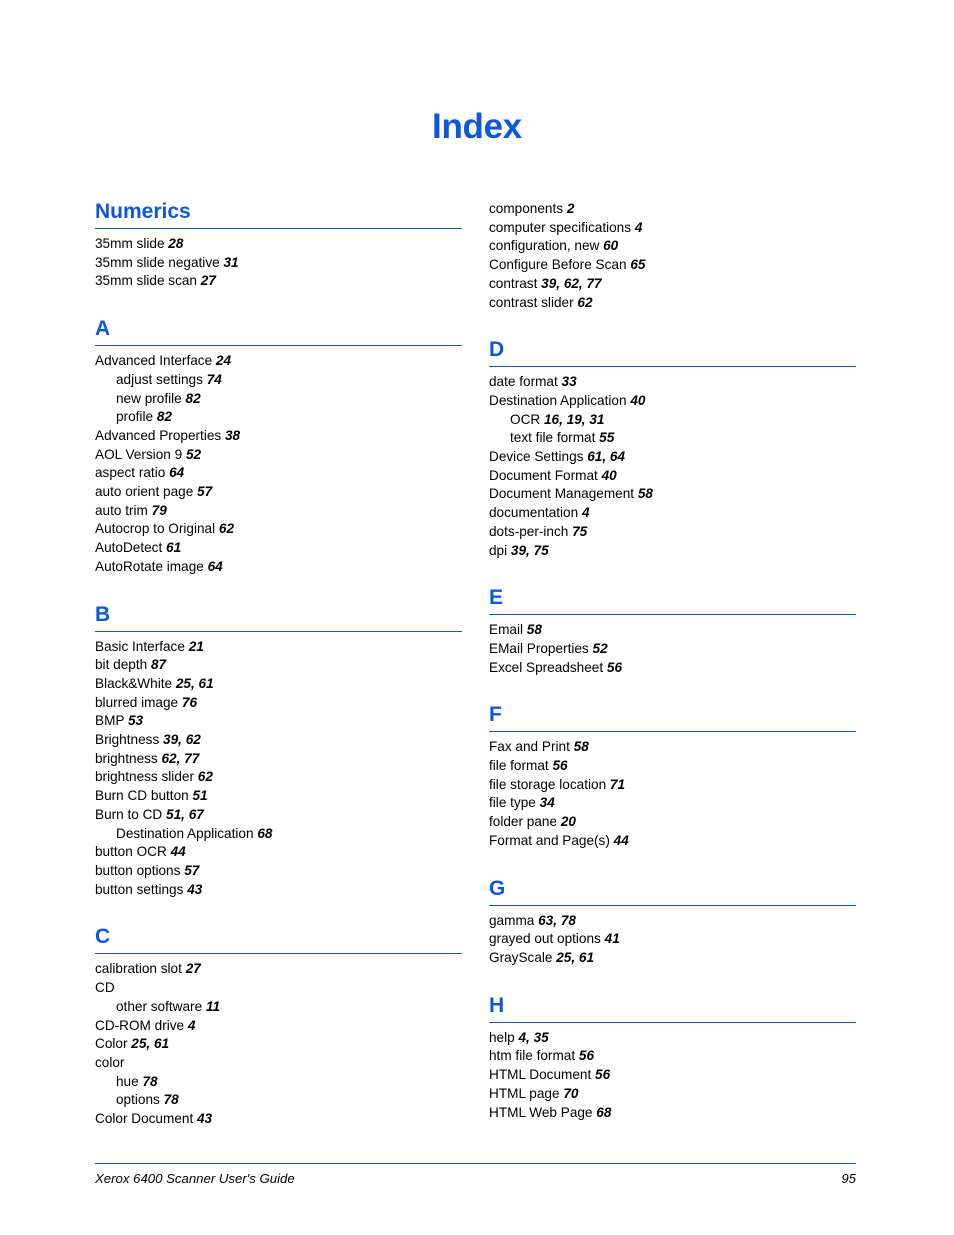 This screenshot has width=954, height=1235. Describe the element at coordinates (672, 532) in the screenshot. I see `index-entry: dots-per-inch 75` at that location.